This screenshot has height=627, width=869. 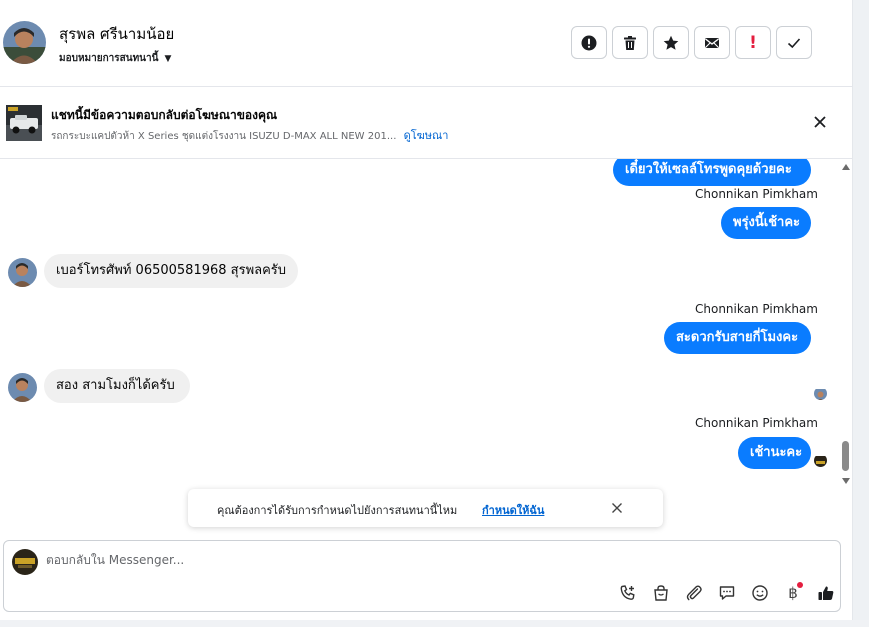 I want to click on emoji-icon, so click(x=760, y=593).